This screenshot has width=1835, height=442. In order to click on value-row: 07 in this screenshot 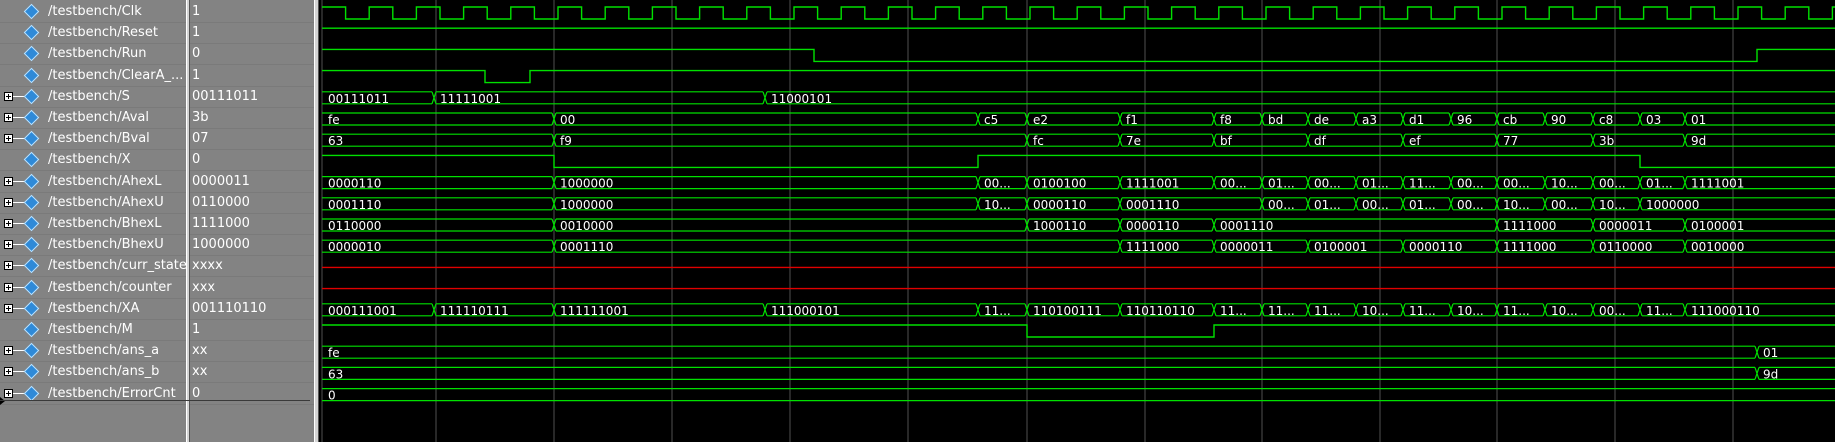, I will do `click(252, 140)`.